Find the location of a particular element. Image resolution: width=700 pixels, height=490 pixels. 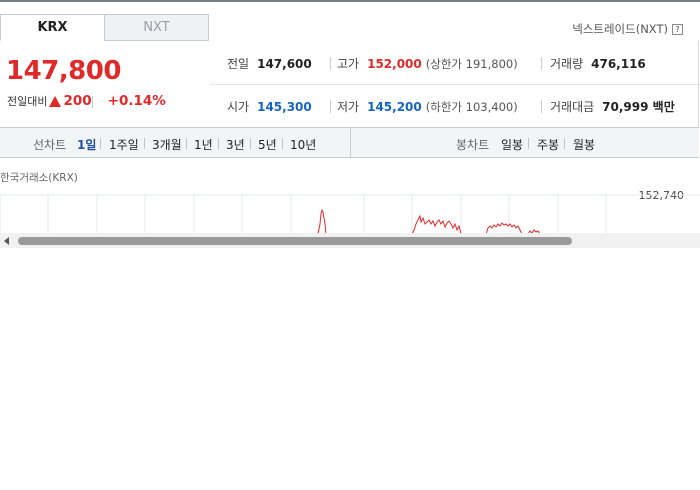

line-chart-label: 선차트 is located at coordinates (50, 145).